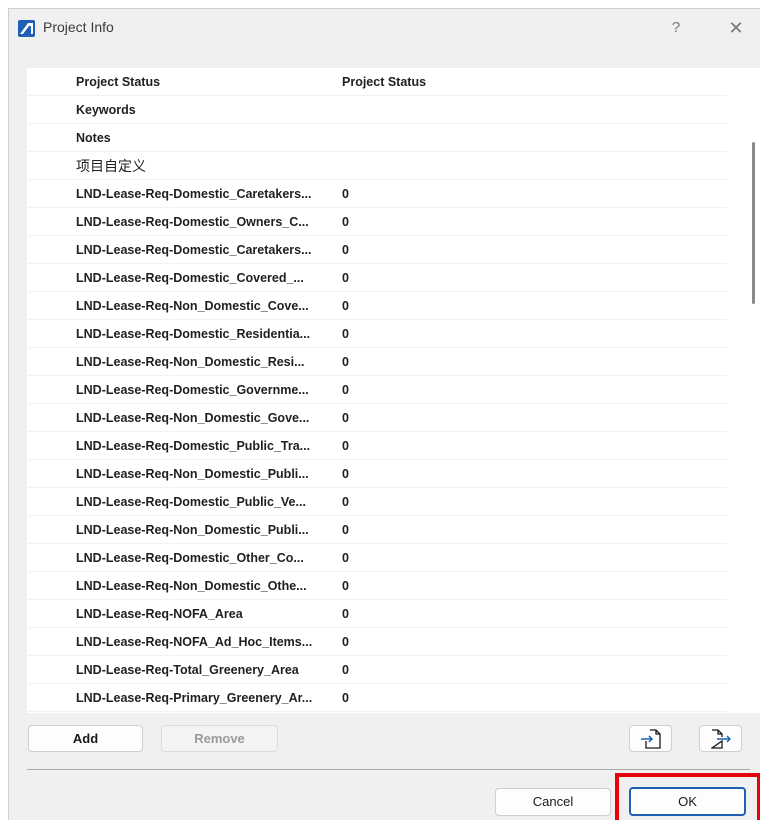  I want to click on dialog-title: Project Info, so click(78, 27).